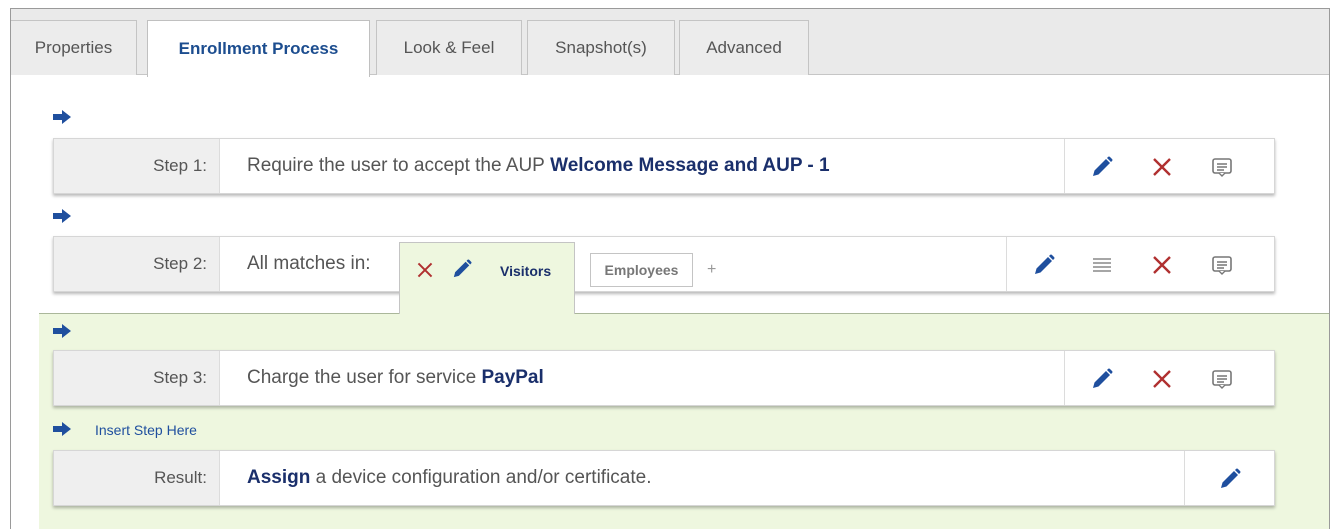 The height and width of the screenshot is (529, 1339). Describe the element at coordinates (1102, 265) in the screenshot. I see `list-icon` at that location.